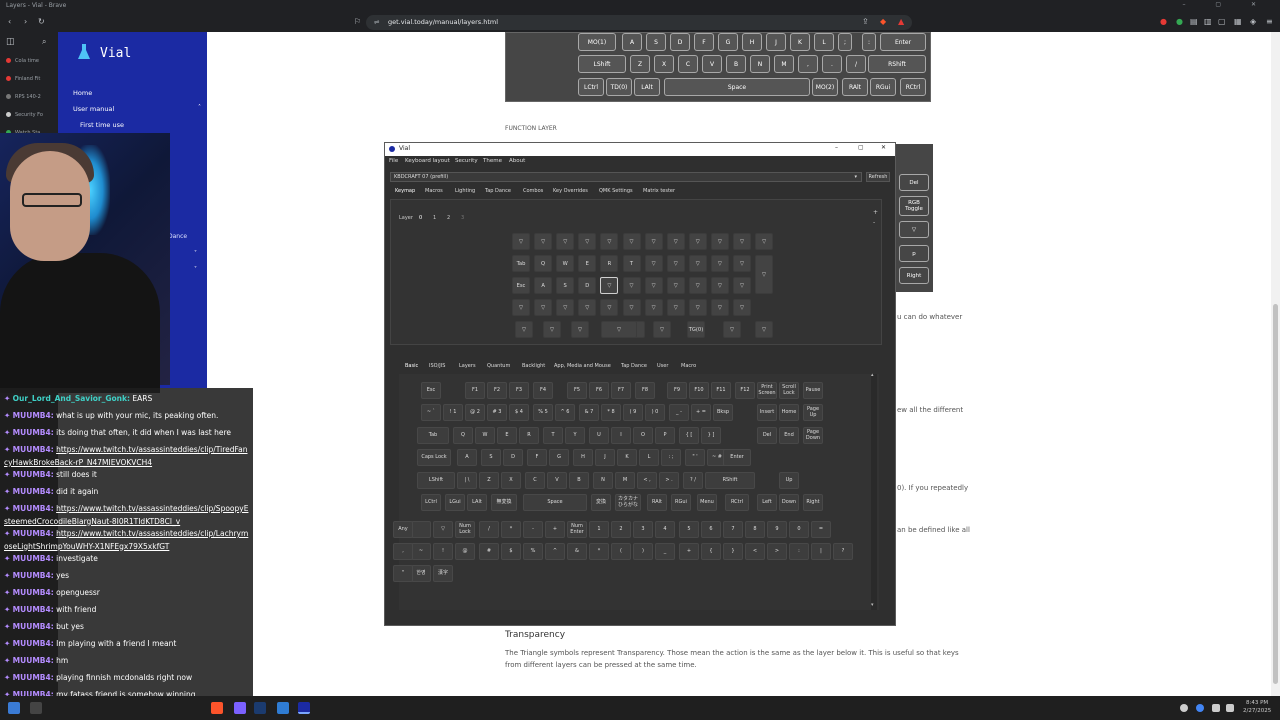 The height and width of the screenshot is (720, 1280). Describe the element at coordinates (543, 390) in the screenshot. I see `keycode-key: F4` at that location.